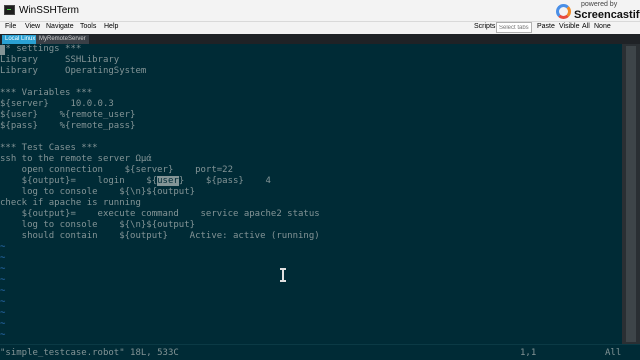 The image size is (640, 360). Describe the element at coordinates (89, 353) in the screenshot. I see `status-file-info: "simple_testcase.robot" 18L, 533C` at that location.